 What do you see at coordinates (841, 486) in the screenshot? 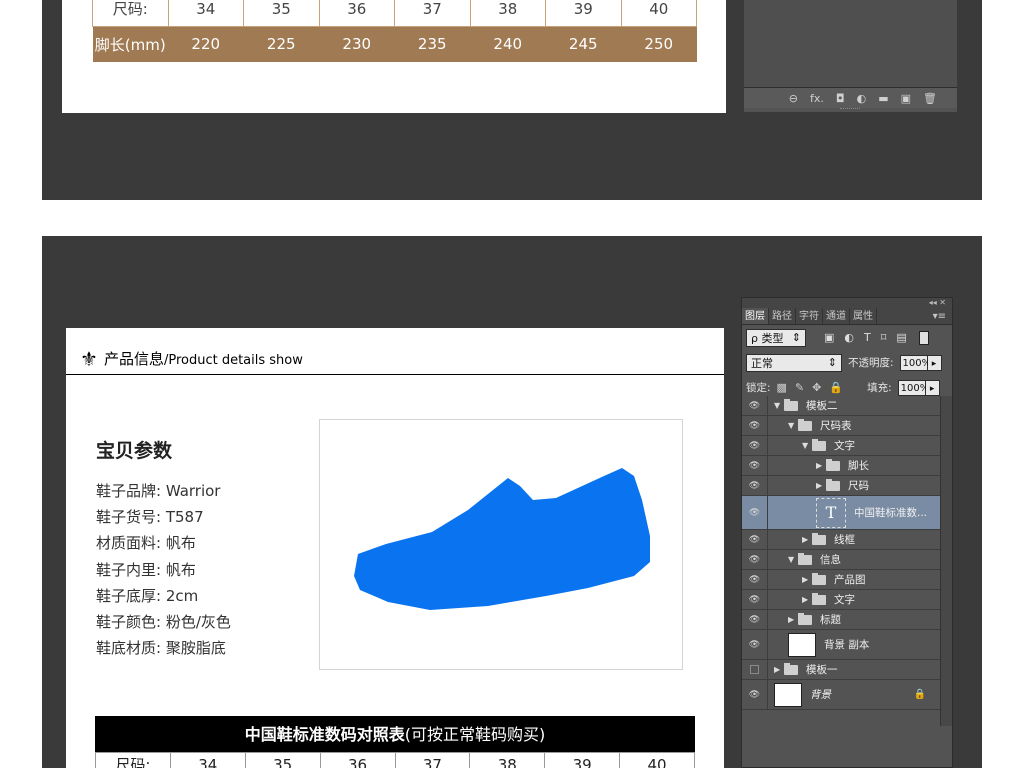
I see `layer-row: 👁 ▶ 尺码` at bounding box center [841, 486].